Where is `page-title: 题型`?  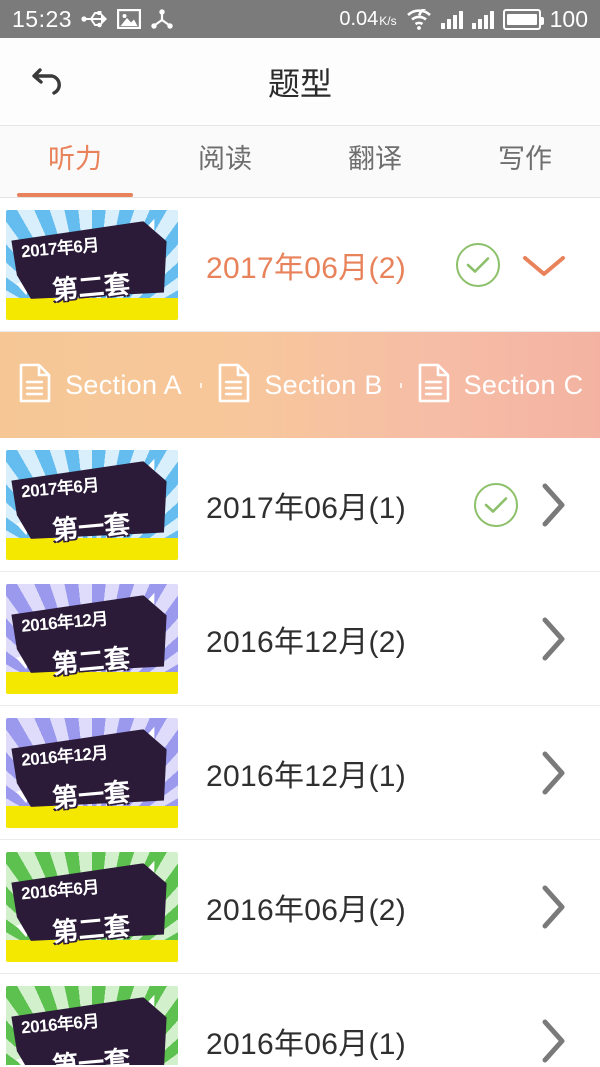 page-title: 题型 is located at coordinates (299, 83).